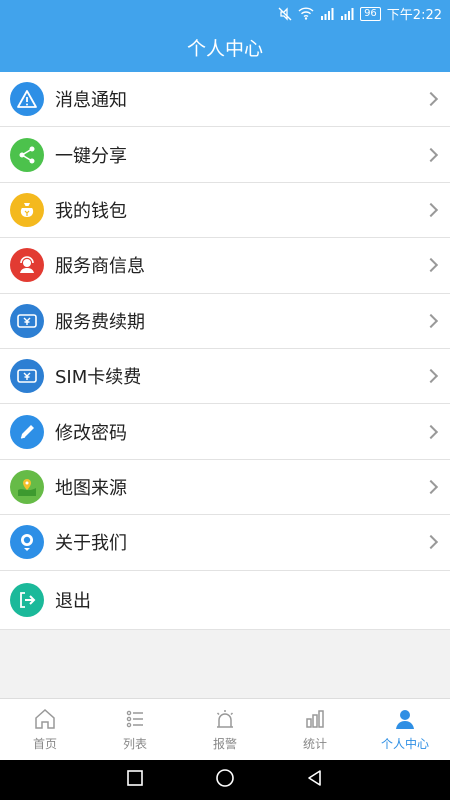 The image size is (450, 800). Describe the element at coordinates (100, 322) in the screenshot. I see `menu-item-label: 服务费续期` at that location.